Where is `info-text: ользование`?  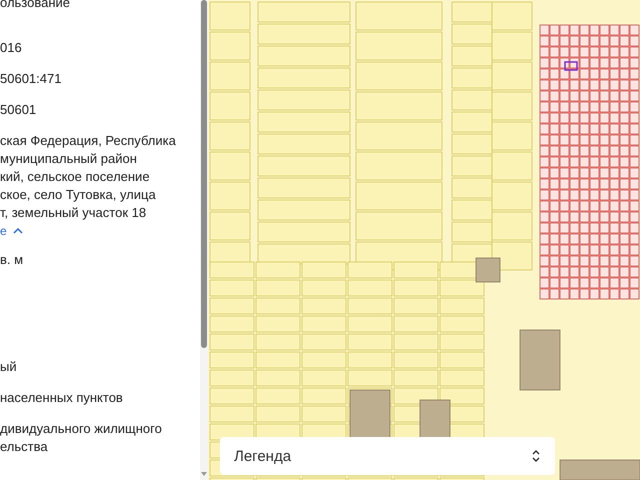 info-text: ользование is located at coordinates (36, 6).